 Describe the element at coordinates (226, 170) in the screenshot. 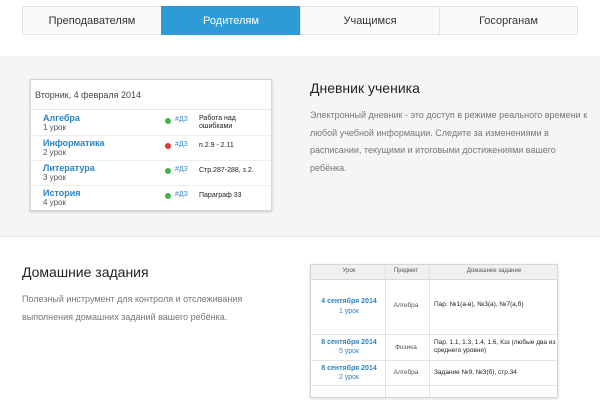

I see `diary-task: Стр.287-288, з.2.` at that location.